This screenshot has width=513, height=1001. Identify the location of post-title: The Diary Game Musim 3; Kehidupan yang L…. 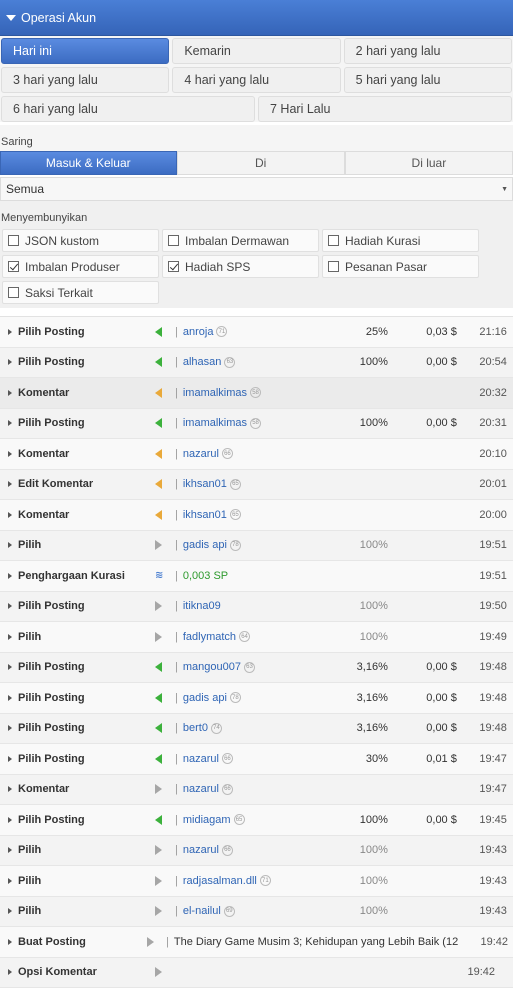
(317, 942).